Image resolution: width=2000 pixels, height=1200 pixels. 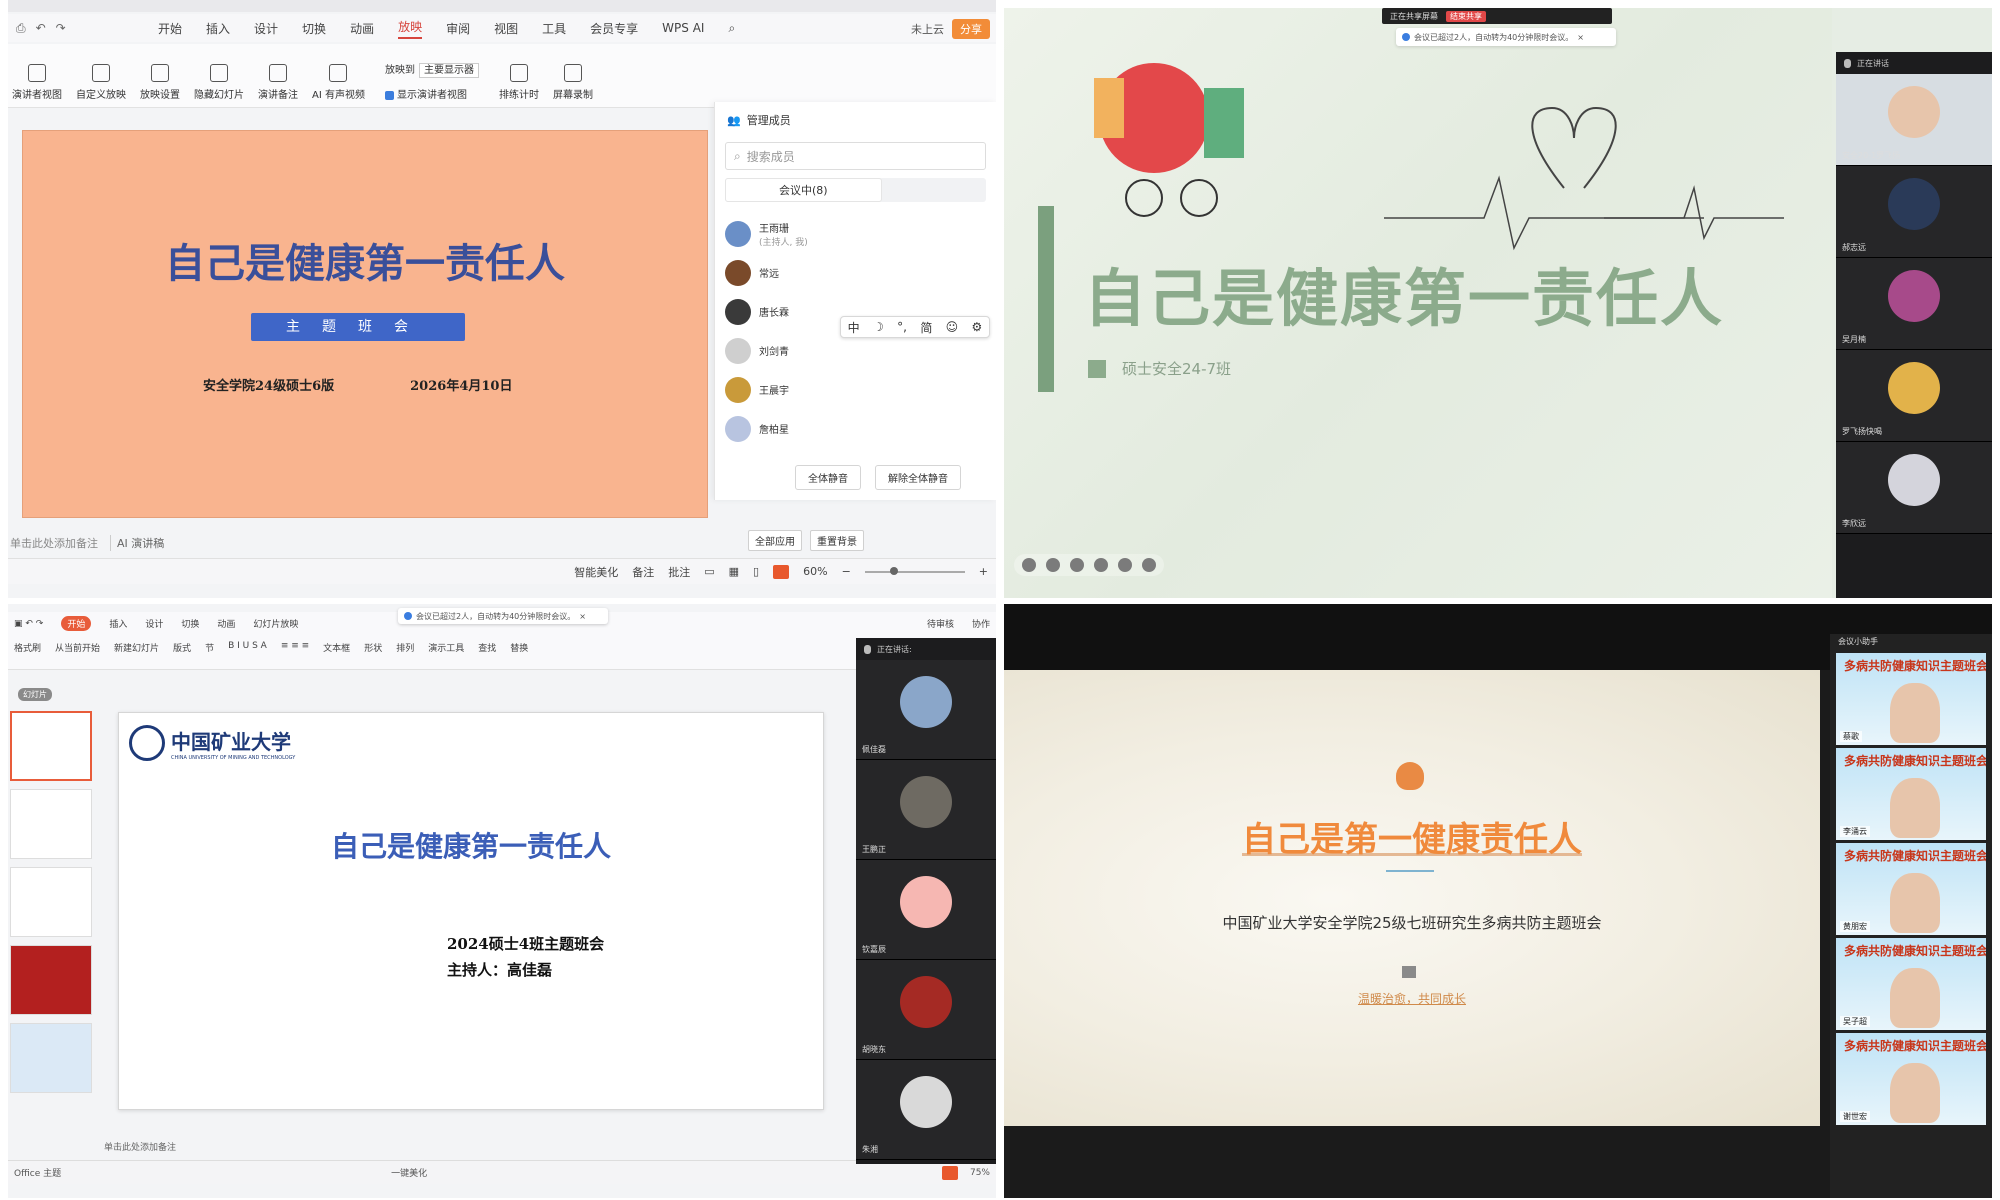 I want to click on slide-canvas: 自己是健康第一责任人 主题班会 安全学院24级硕士6版 2026年4月10日, so click(x=365, y=324).